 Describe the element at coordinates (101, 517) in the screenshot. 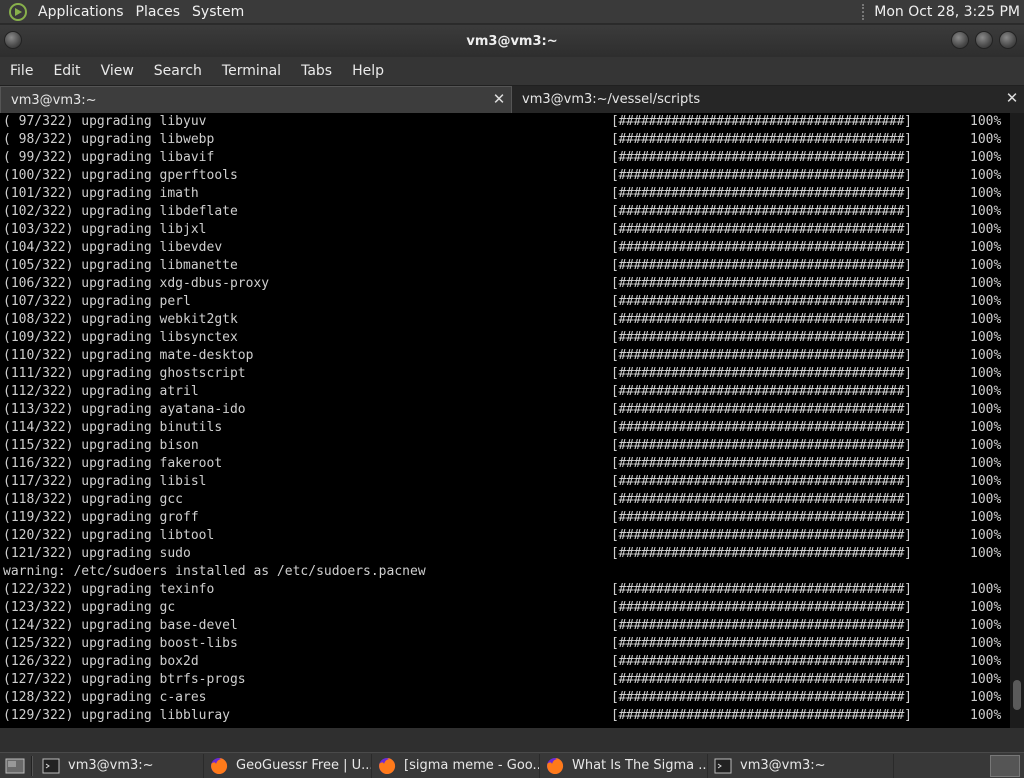

I see `terminal-line-text: (119/322) upgrading groff` at that location.